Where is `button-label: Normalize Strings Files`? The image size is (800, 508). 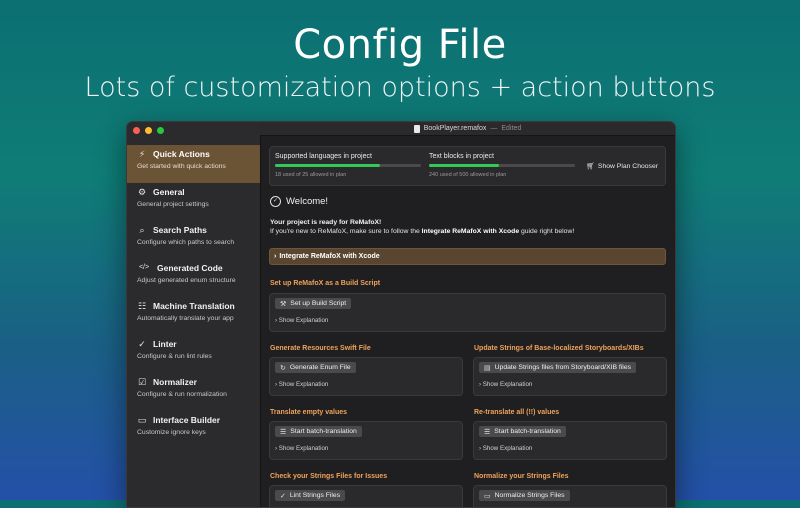
button-label: Normalize Strings Files is located at coordinates (529, 495).